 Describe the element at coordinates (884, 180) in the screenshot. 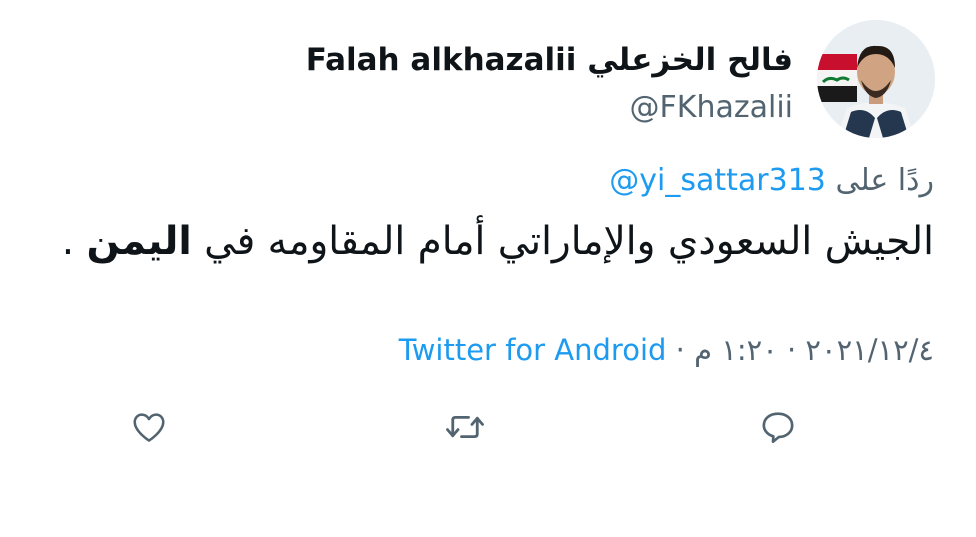

I see `reply-prefix: ردًا على` at that location.